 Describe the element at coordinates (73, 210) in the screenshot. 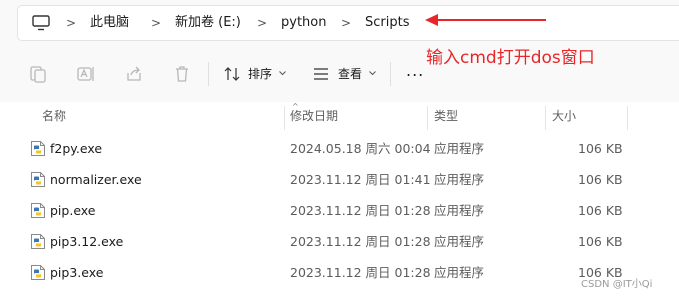

I see `file-name: pip.exe` at that location.